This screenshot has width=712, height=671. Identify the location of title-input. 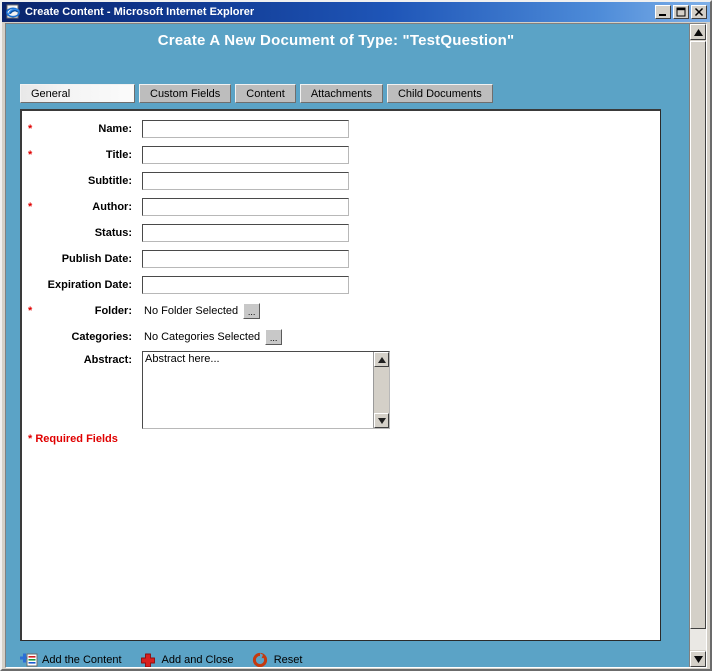
(245, 155).